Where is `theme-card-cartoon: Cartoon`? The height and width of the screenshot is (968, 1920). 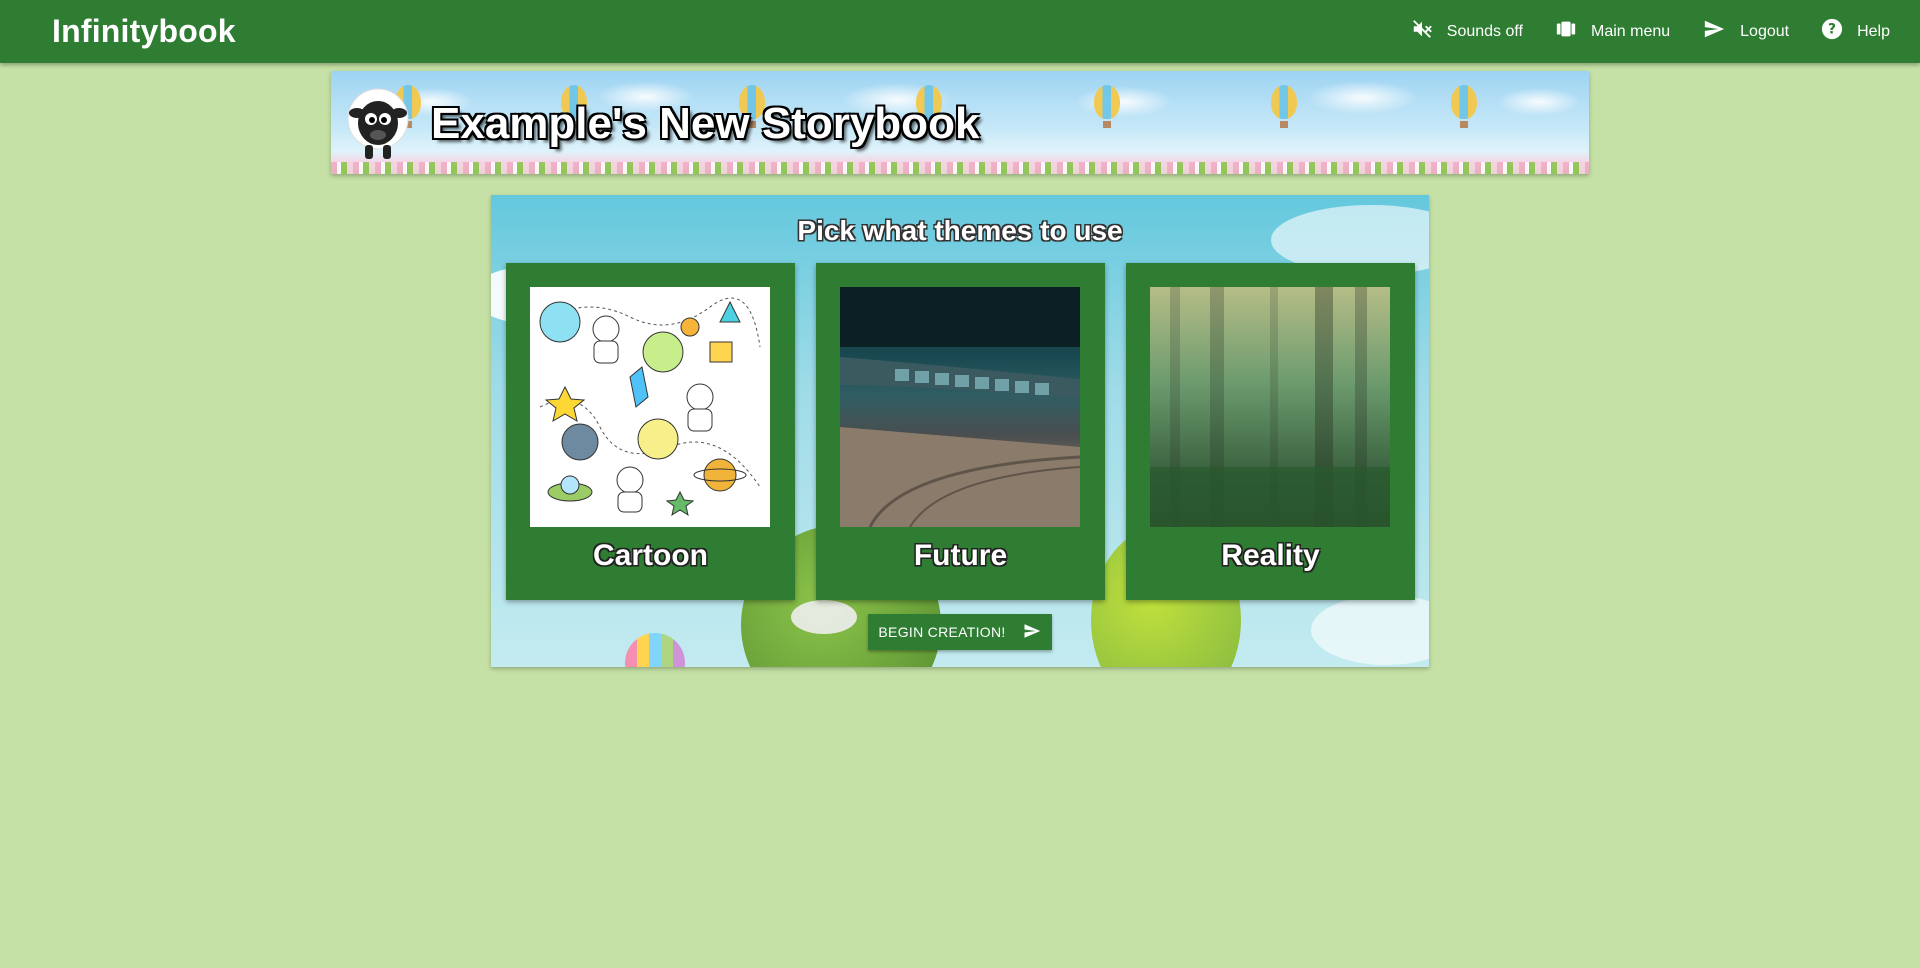
theme-card-cartoon: Cartoon is located at coordinates (650, 431).